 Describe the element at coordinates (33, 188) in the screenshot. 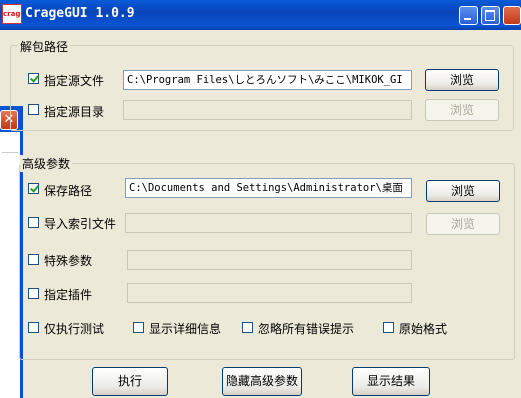

I see `save-path-checkbox` at that location.